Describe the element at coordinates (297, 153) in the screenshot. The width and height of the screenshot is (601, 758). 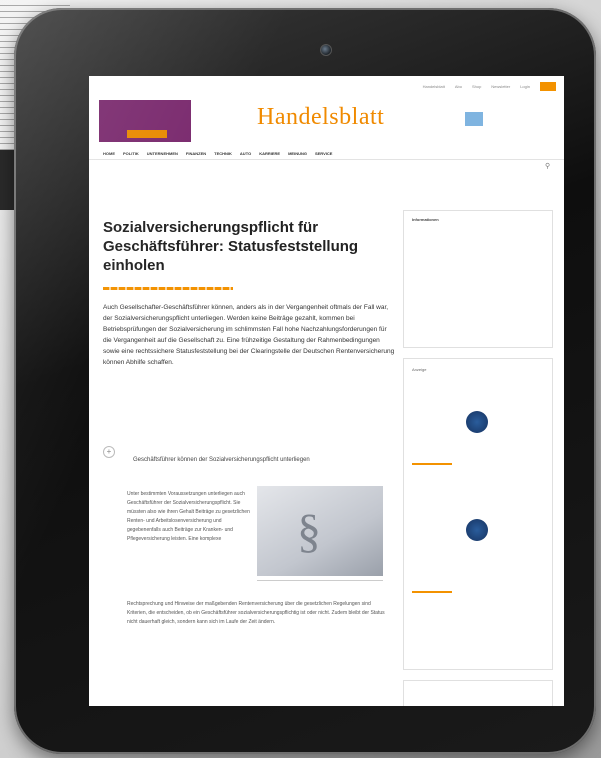
I see `nav-item-meinung: MEINUNG` at that location.